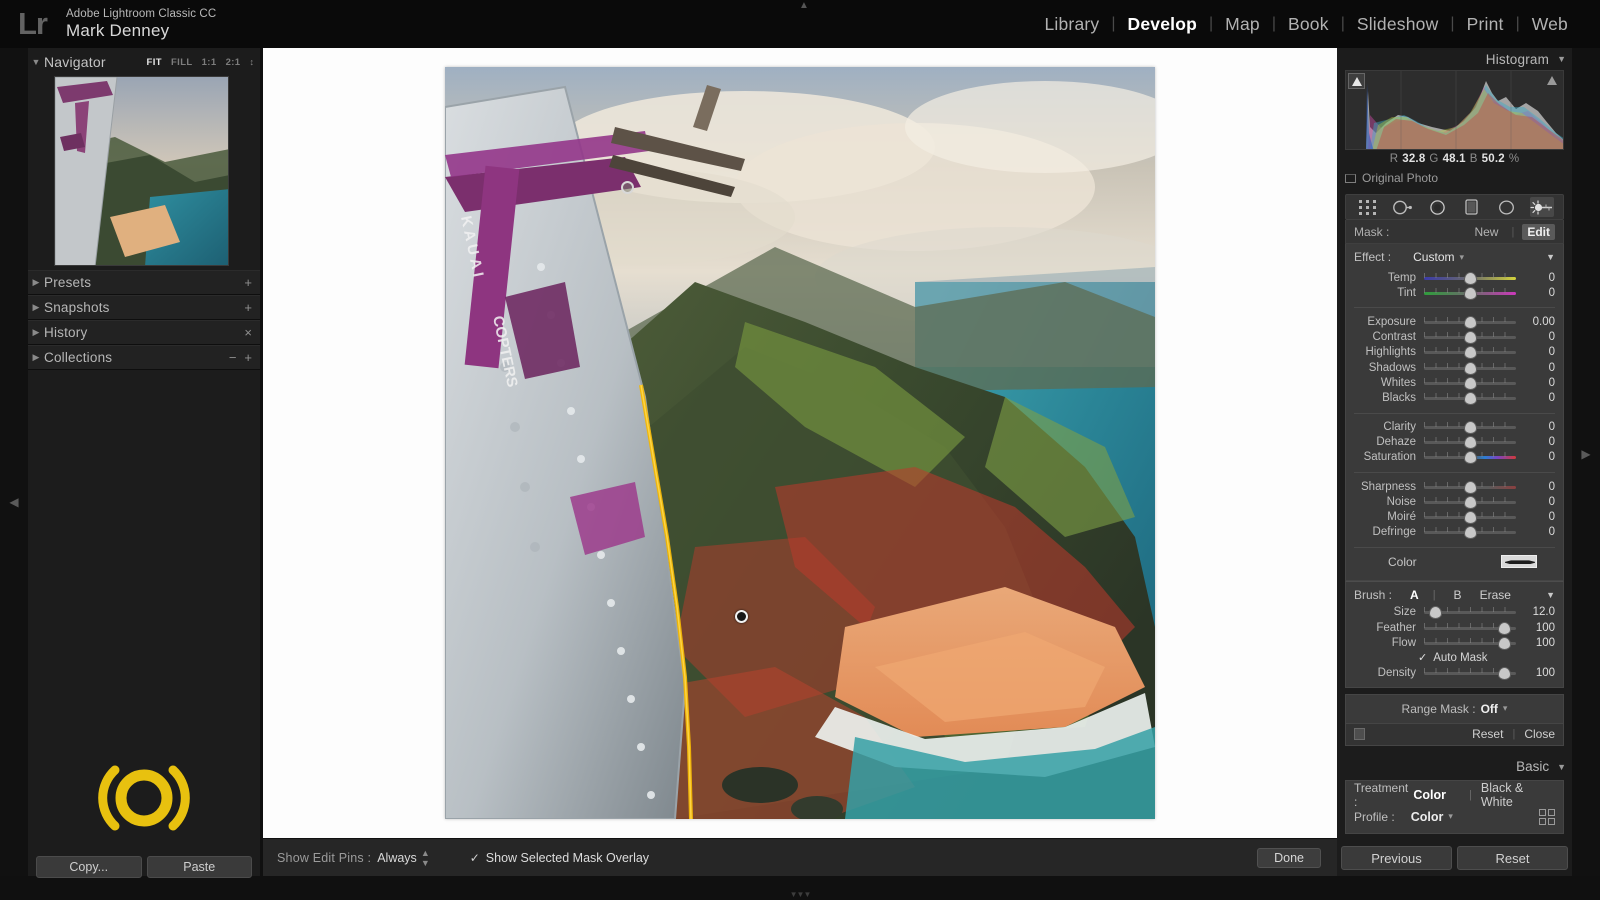 Image resolution: width=1600 pixels, height=900 pixels. Describe the element at coordinates (144, 357) in the screenshot. I see `left-section-collections: ▶ Collections − +` at that location.